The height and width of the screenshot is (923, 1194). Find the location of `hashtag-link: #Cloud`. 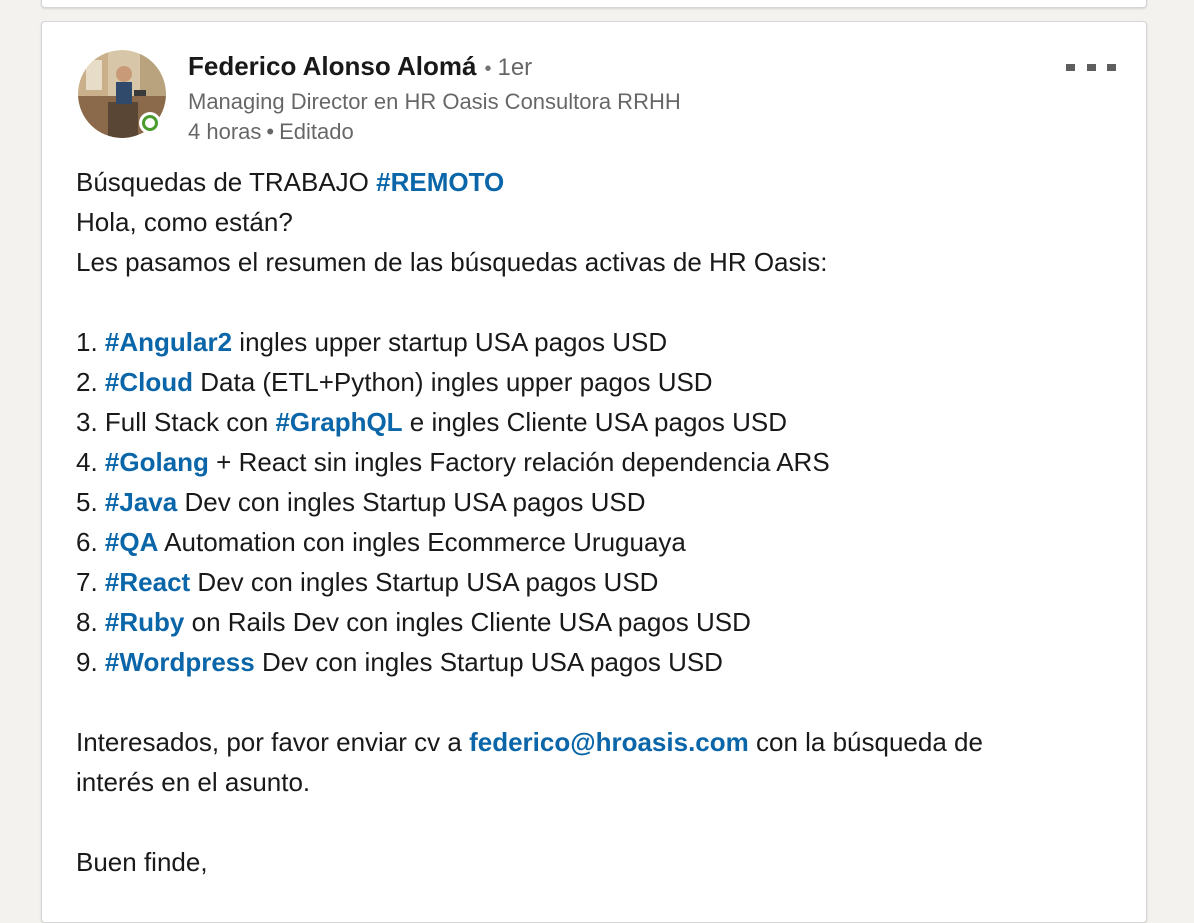

hashtag-link: #Cloud is located at coordinates (149, 382).